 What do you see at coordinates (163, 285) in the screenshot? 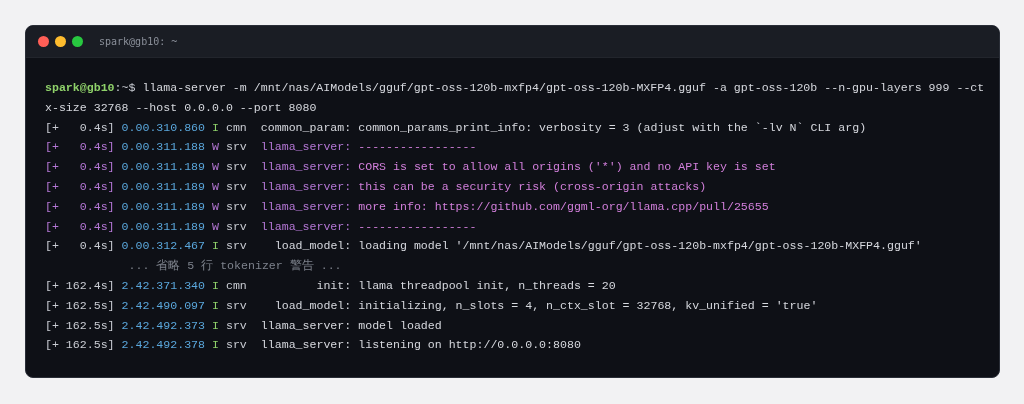
I see `timestamp: 2.42.371.340` at bounding box center [163, 285].